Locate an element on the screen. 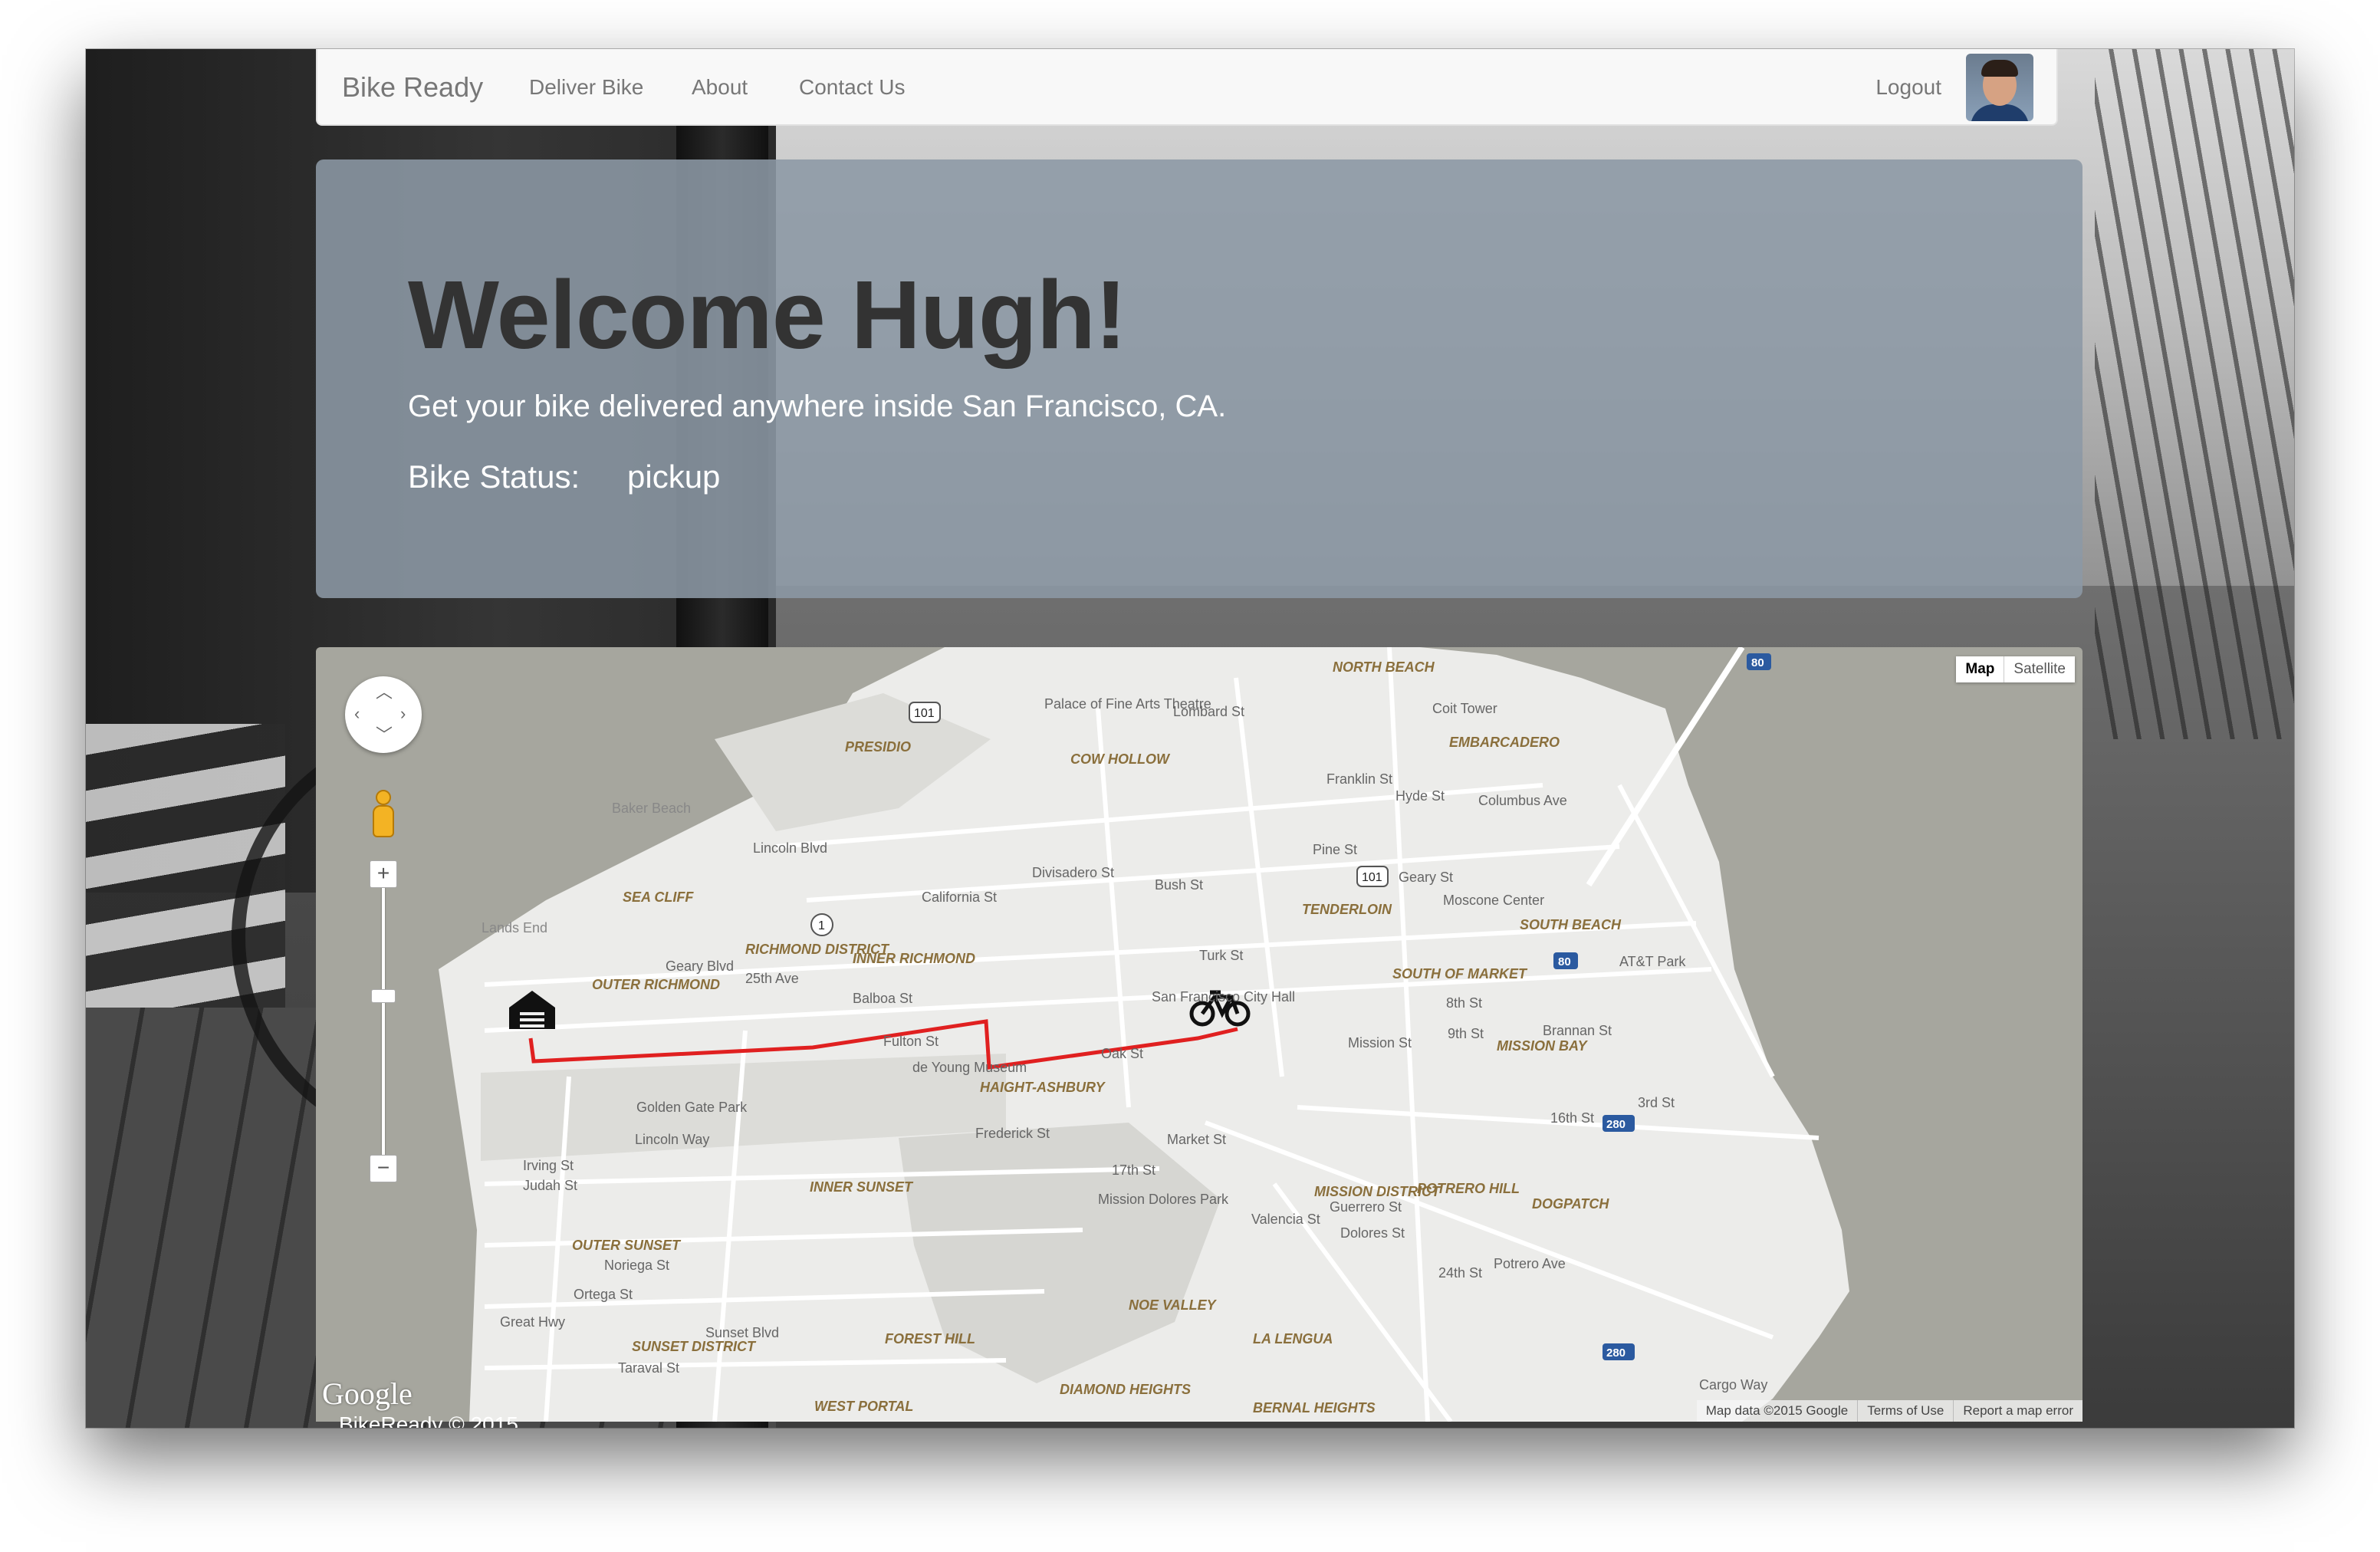 This screenshot has width=2380, height=1552. svg-text: Irving St is located at coordinates (548, 1165).